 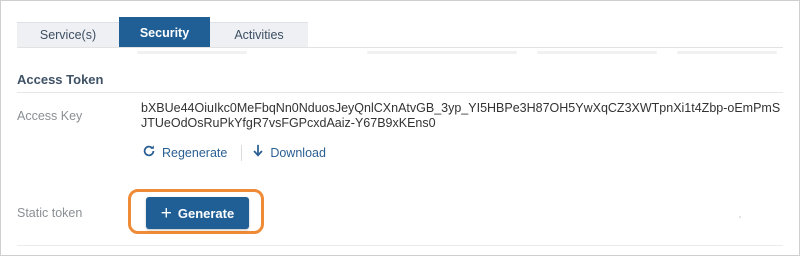 What do you see at coordinates (400, 47) in the screenshot?
I see `tab-divider` at bounding box center [400, 47].